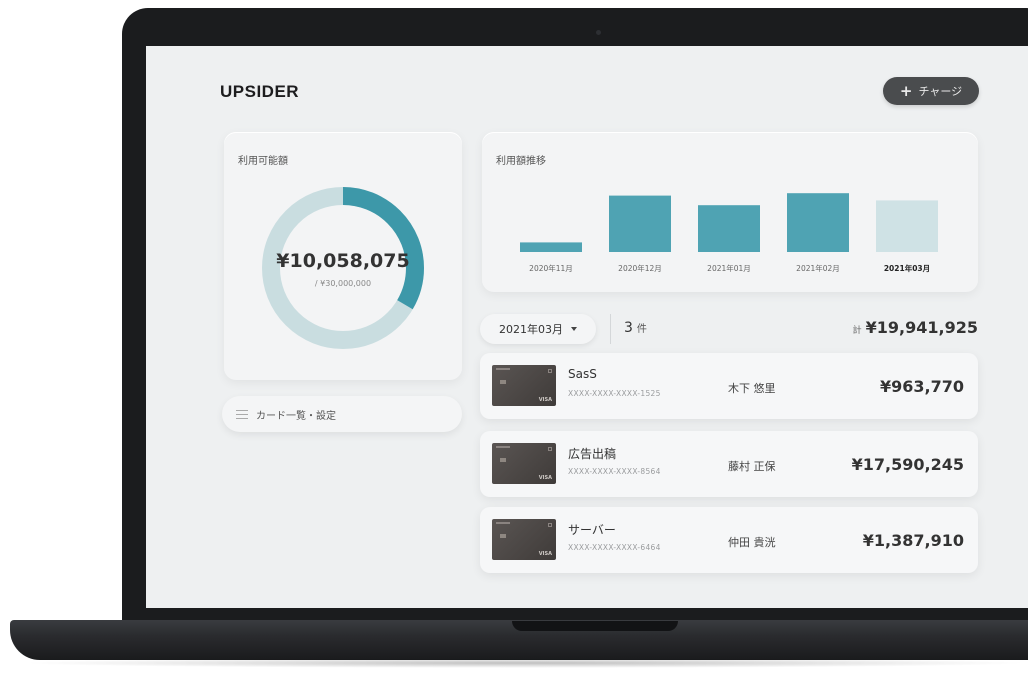 This screenshot has width=1028, height=677. What do you see at coordinates (342, 414) in the screenshot?
I see `card-list-settings-button: カード一覧・設定` at bounding box center [342, 414].